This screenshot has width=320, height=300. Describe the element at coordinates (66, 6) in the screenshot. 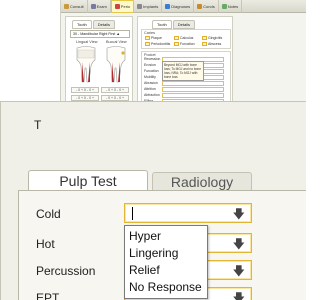

I see `consult-icon` at that location.